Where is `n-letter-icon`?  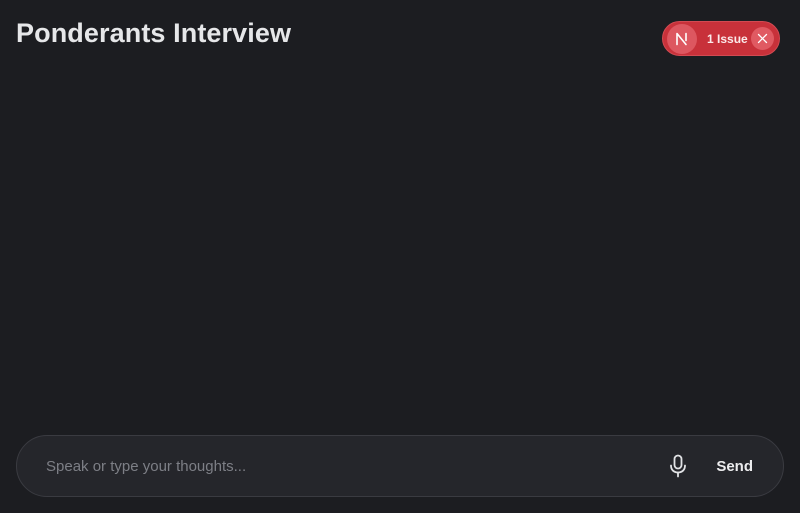 n-letter-icon is located at coordinates (681, 38).